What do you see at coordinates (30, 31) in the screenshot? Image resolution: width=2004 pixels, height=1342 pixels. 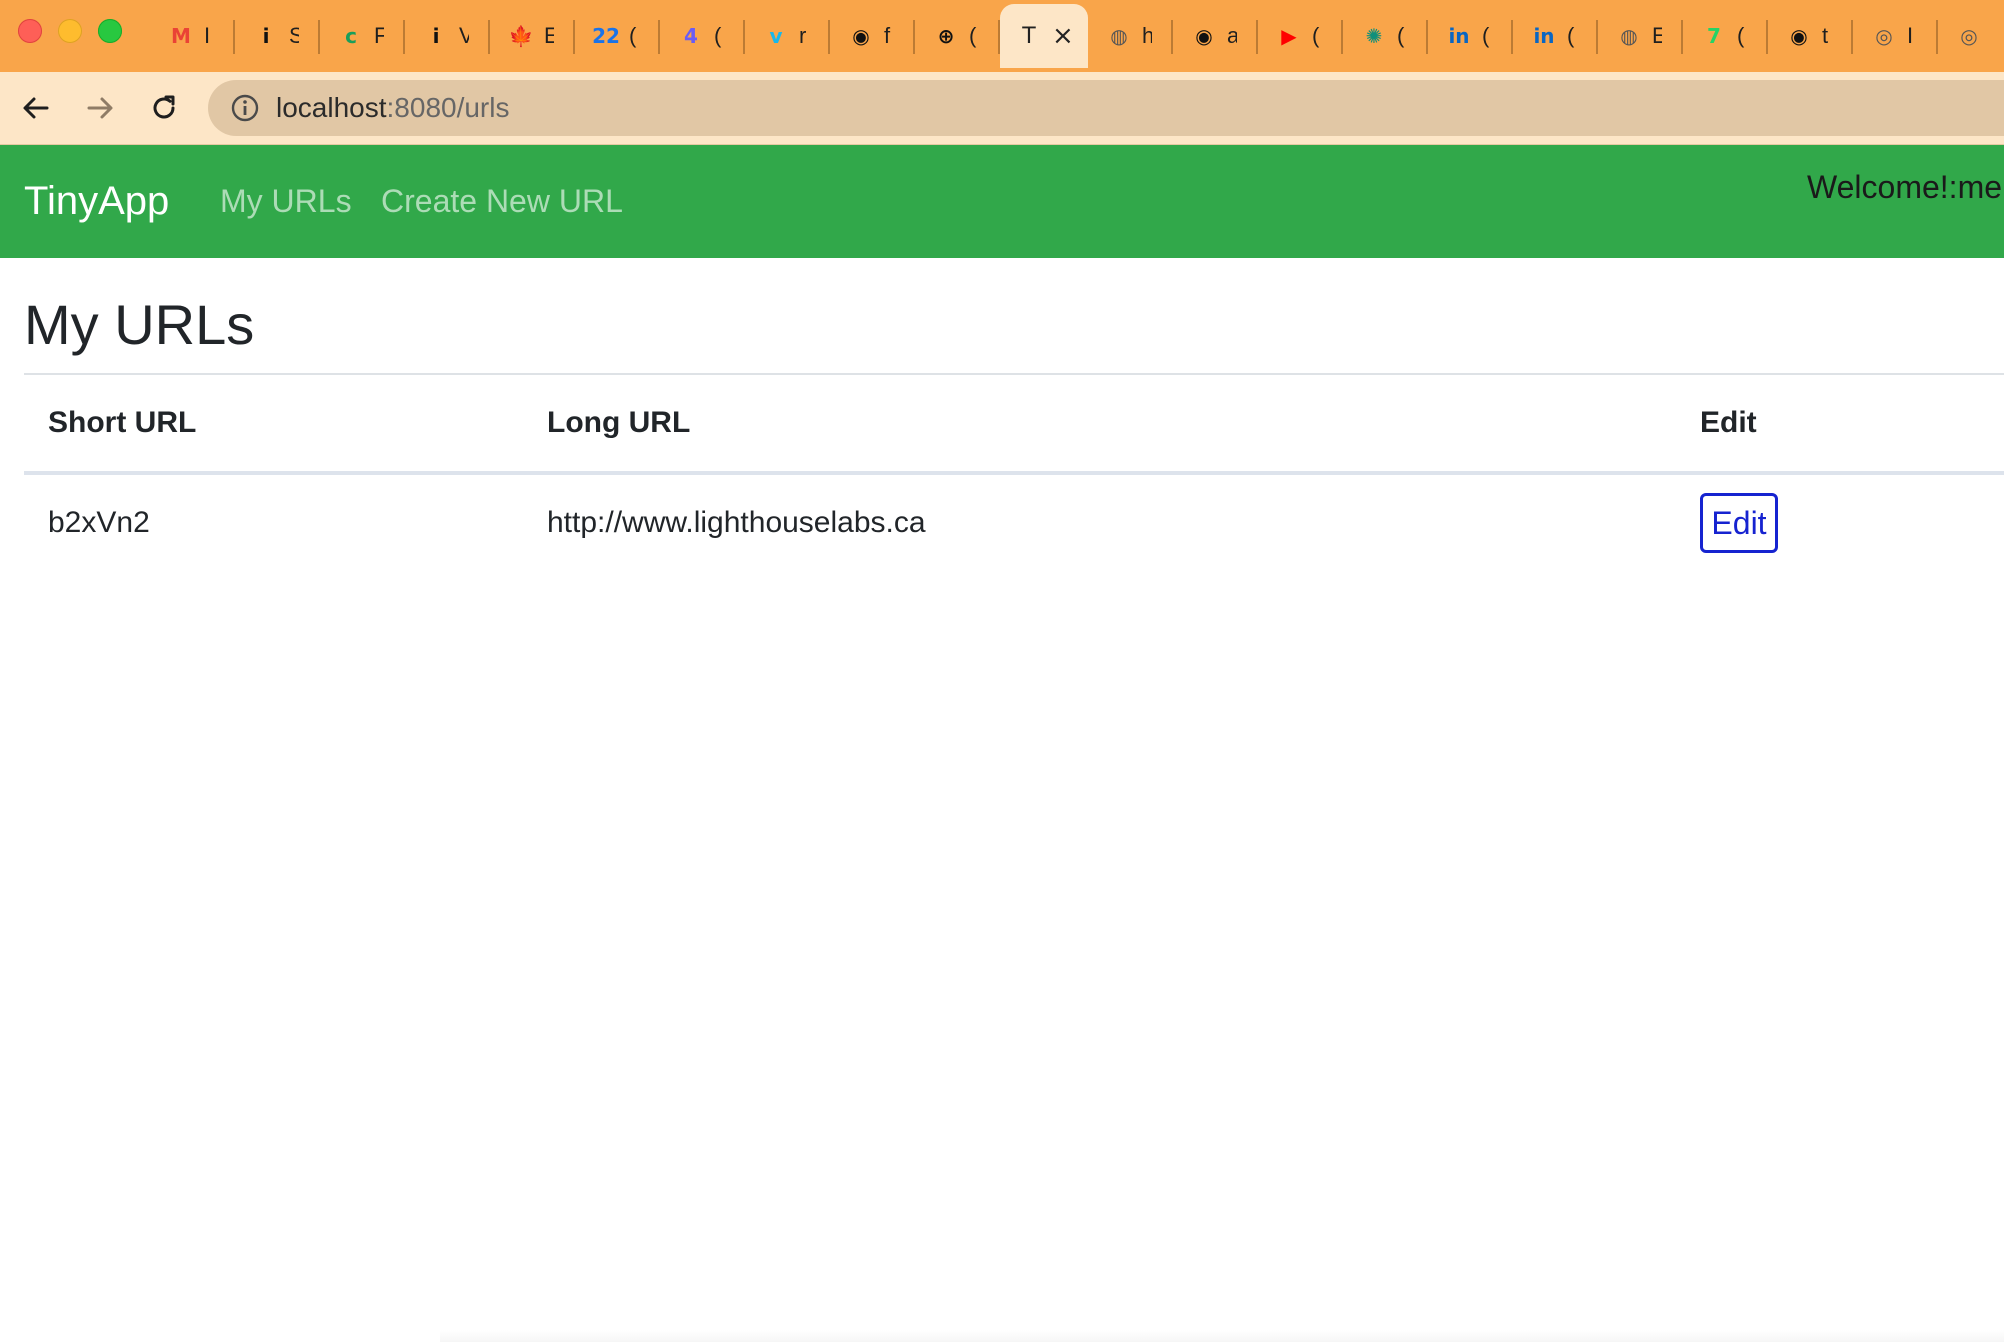 I see `window-close-button` at bounding box center [30, 31].